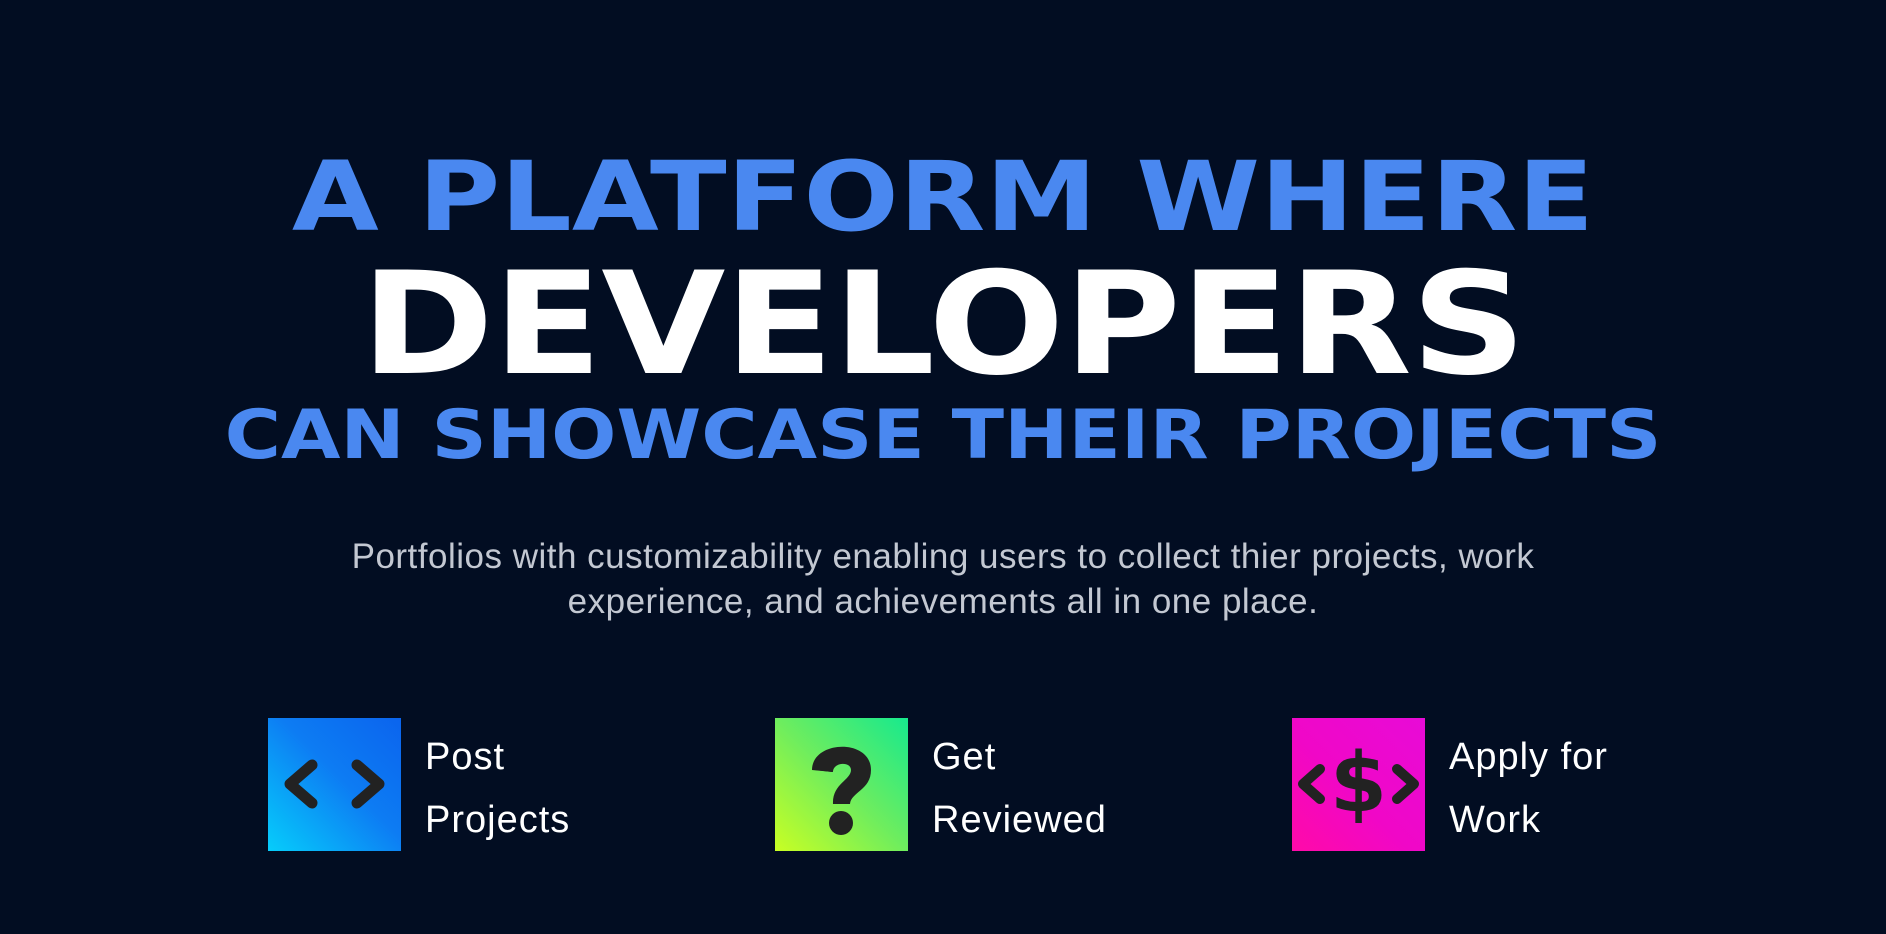  Describe the element at coordinates (964, 757) in the screenshot. I see `feature-label-line-1: Get` at that location.